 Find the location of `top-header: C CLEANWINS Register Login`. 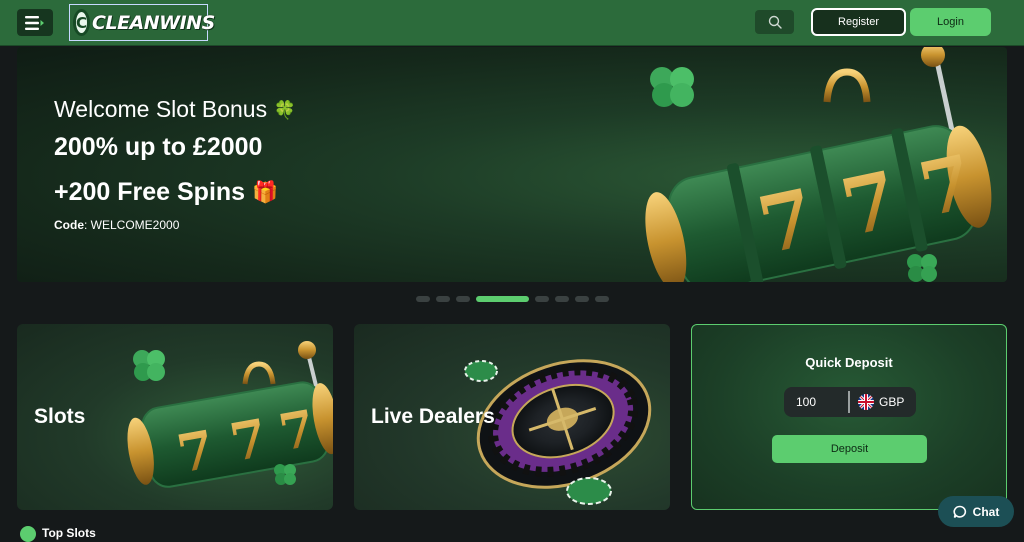

top-header: C CLEANWINS Register Login is located at coordinates (512, 23).